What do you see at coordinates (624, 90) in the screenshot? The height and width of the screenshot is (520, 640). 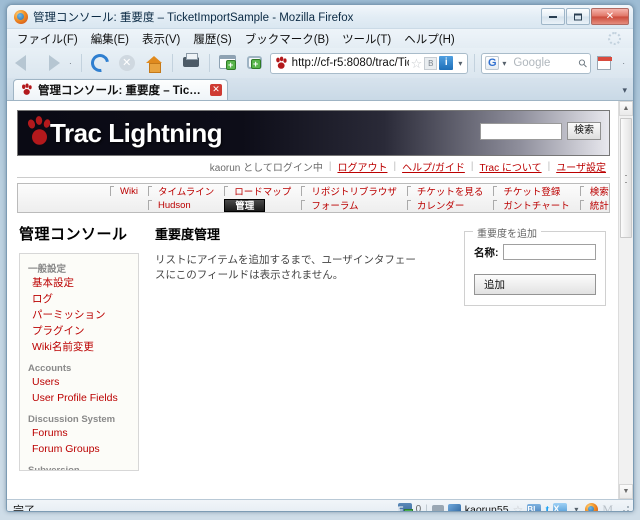 I see `tab-list-dropdown-icon: ▾` at bounding box center [624, 90].